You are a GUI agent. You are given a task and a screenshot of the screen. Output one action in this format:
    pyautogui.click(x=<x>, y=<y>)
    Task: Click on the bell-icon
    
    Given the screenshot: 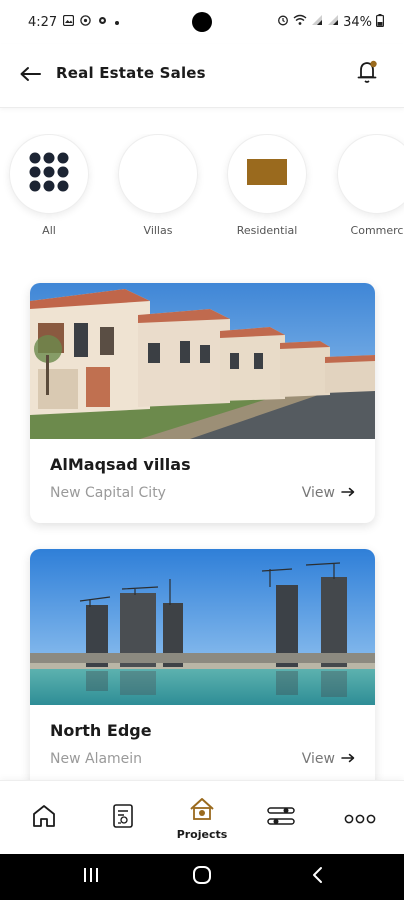 What is the action you would take?
    pyautogui.click(x=368, y=74)
    